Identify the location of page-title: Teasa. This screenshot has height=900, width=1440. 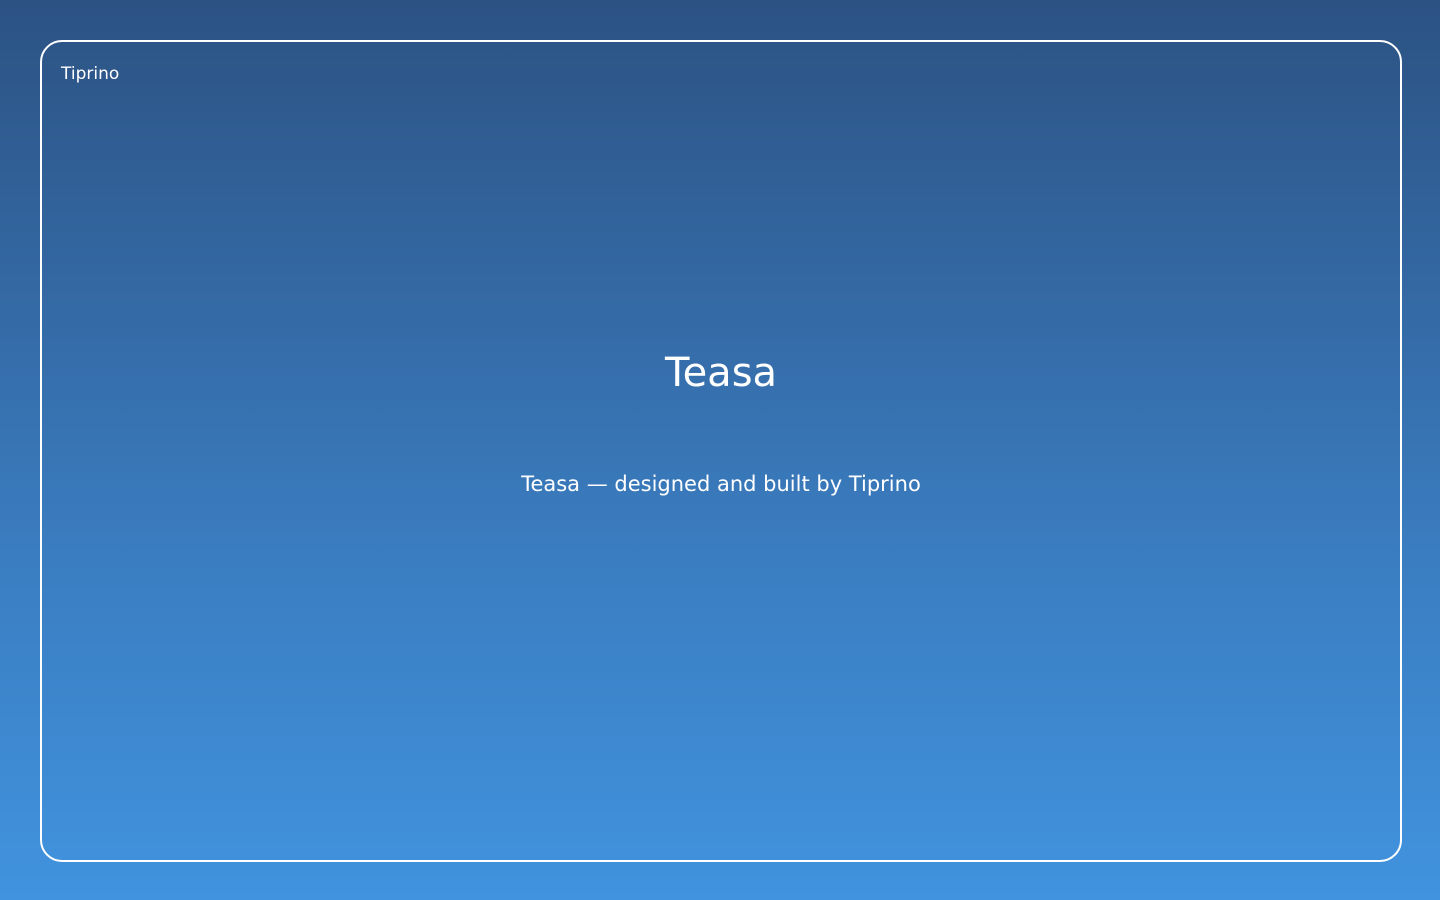
(721, 373).